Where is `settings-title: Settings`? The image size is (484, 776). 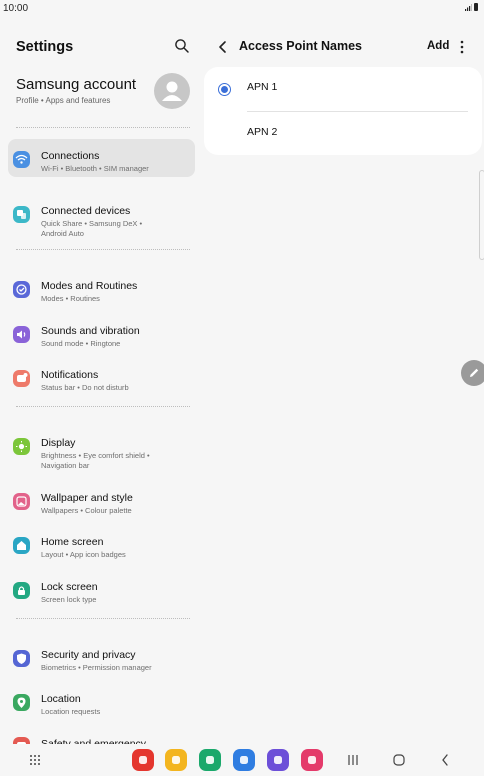
settings-title: Settings is located at coordinates (45, 47).